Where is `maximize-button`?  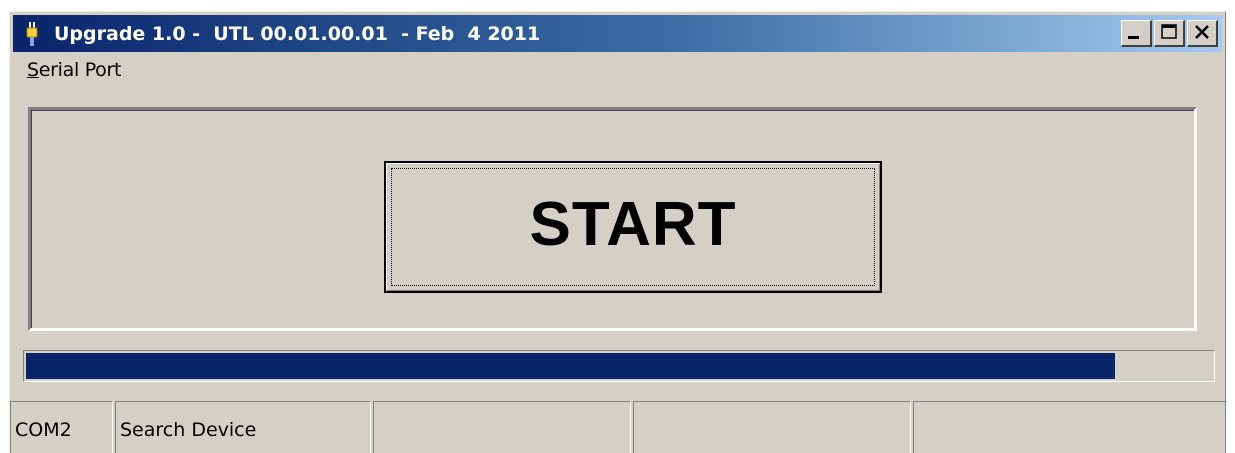
maximize-button is located at coordinates (1169, 33).